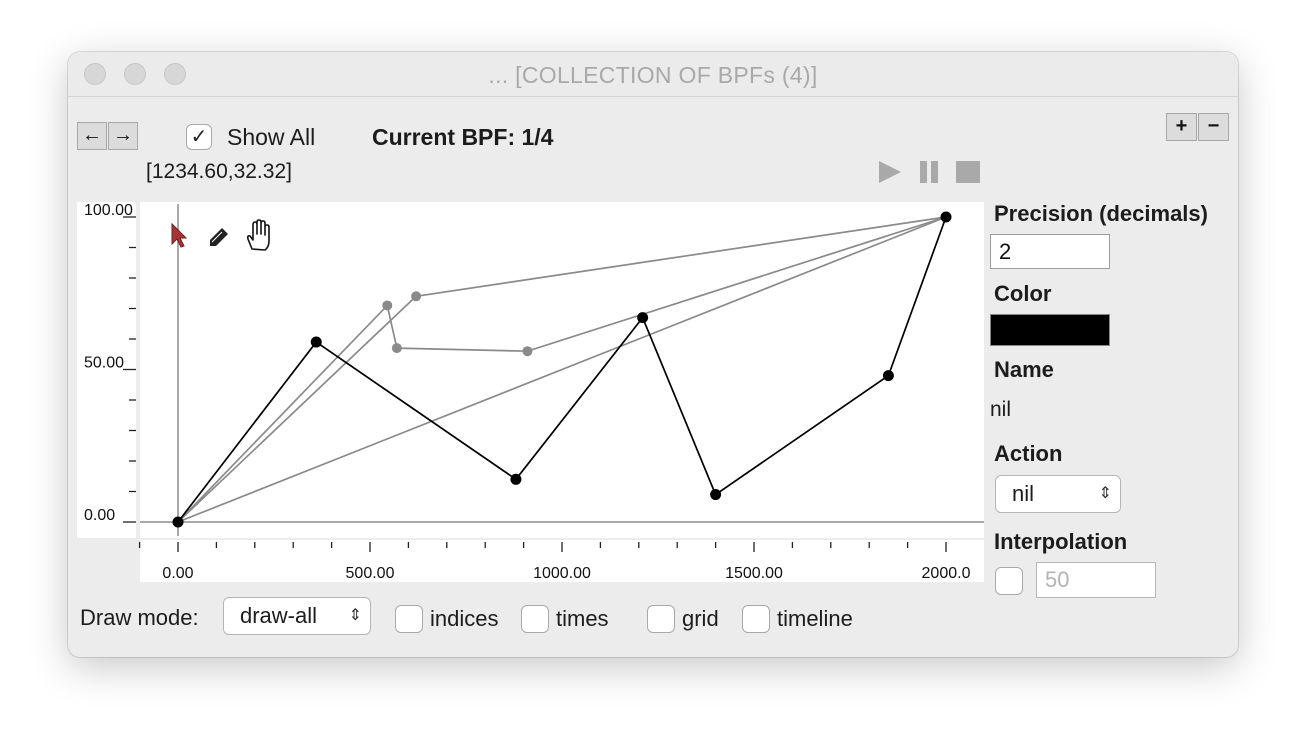 The width and height of the screenshot is (1306, 742). What do you see at coordinates (1058, 494) in the screenshot?
I see `action-select: nil ⇕` at bounding box center [1058, 494].